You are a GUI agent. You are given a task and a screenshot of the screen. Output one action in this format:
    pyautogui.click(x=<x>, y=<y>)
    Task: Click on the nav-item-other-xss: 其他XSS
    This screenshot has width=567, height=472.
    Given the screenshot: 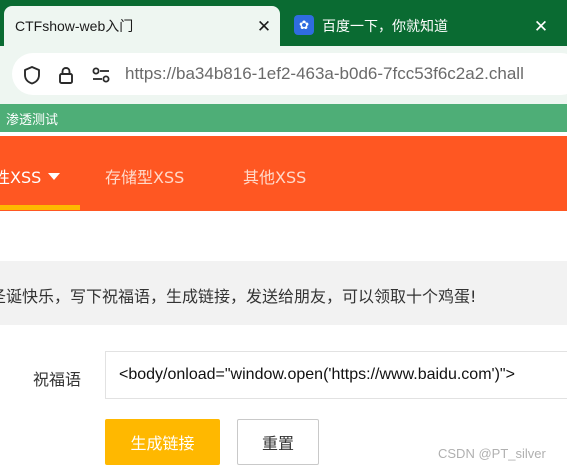 What is the action you would take?
    pyautogui.click(x=274, y=176)
    